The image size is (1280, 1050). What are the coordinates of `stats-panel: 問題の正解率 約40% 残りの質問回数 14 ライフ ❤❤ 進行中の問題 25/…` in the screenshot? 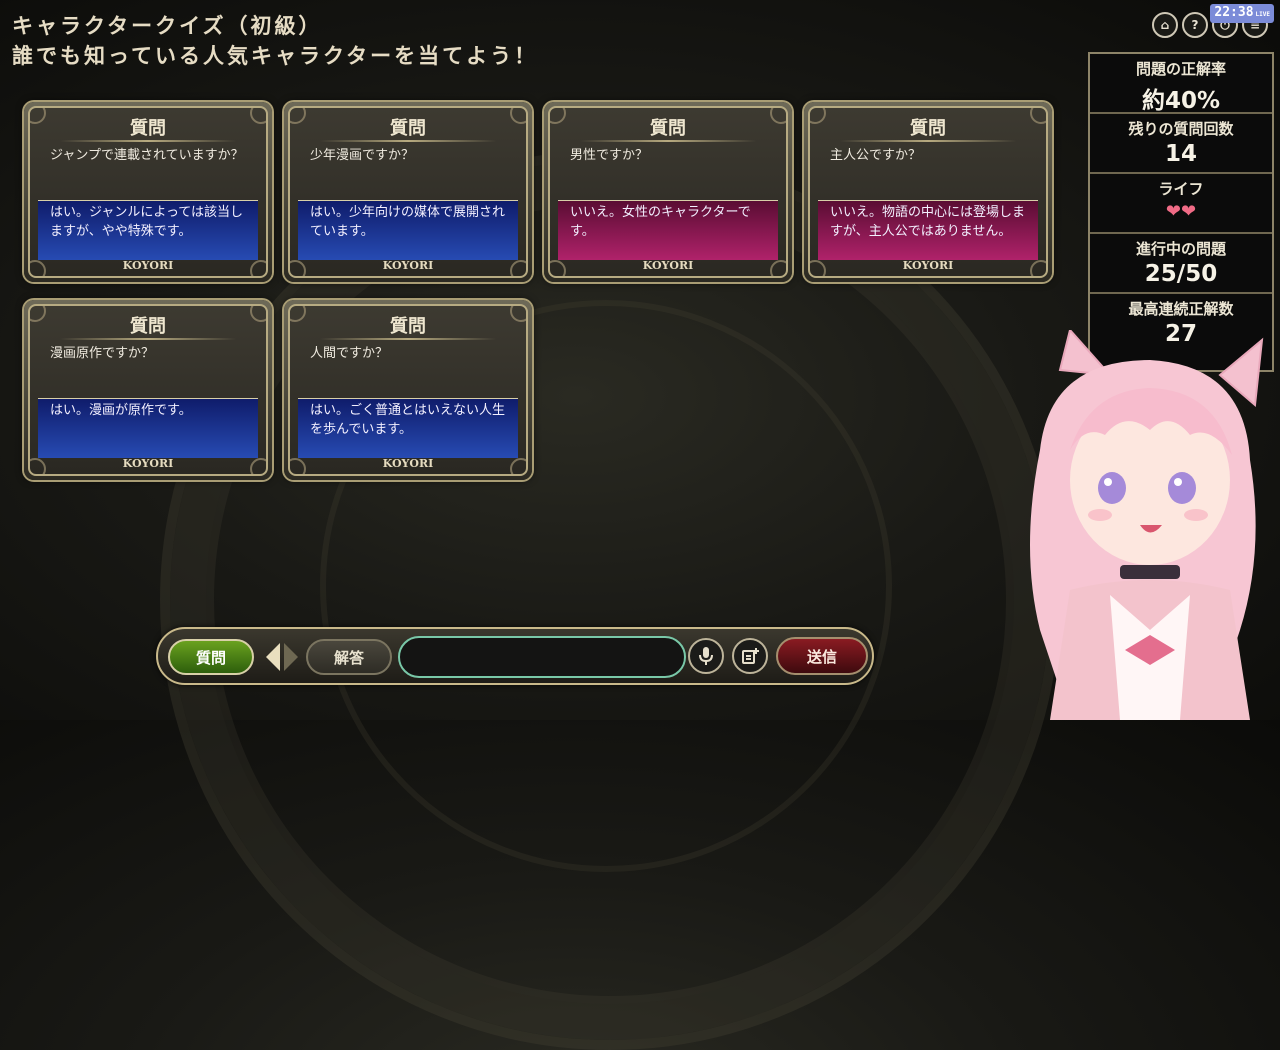 It's located at (1181, 212).